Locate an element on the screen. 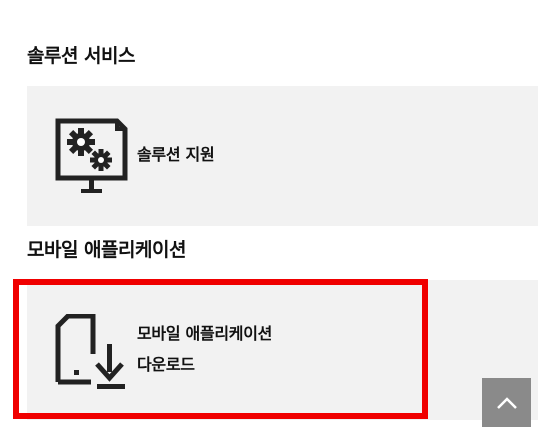  mobile-app-download-label: 모바일 애플리케이션 다운로드 is located at coordinates (204, 349).